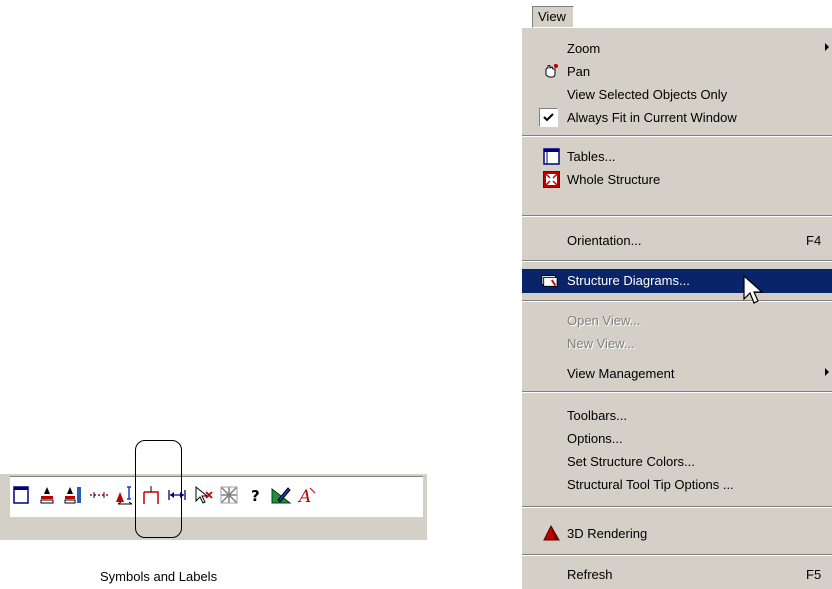 This screenshot has height=589, width=832. Describe the element at coordinates (677, 373) in the screenshot. I see `menu-item-view-management: View Management` at that location.